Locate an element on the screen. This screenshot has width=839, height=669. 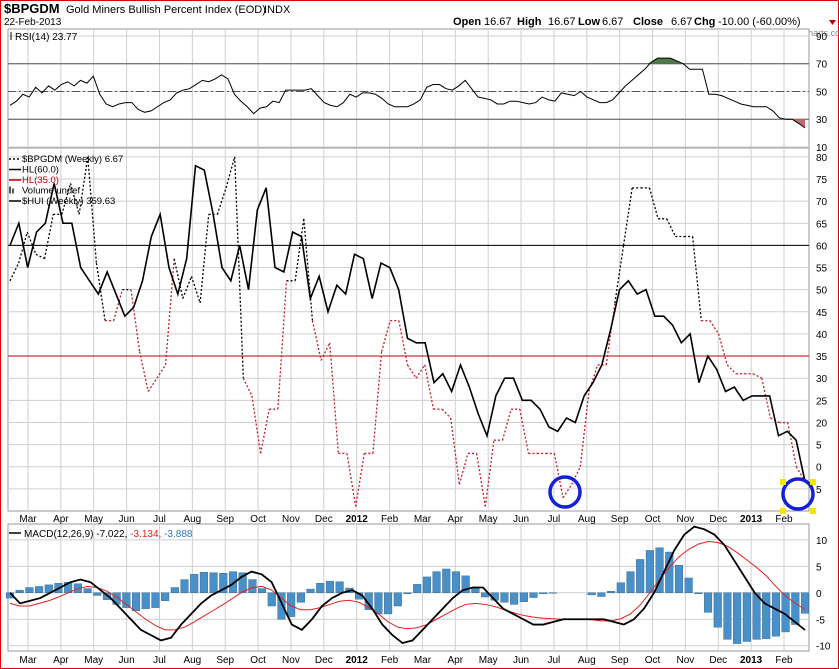
x-tick-label: Sep is located at coordinates (225, 519).